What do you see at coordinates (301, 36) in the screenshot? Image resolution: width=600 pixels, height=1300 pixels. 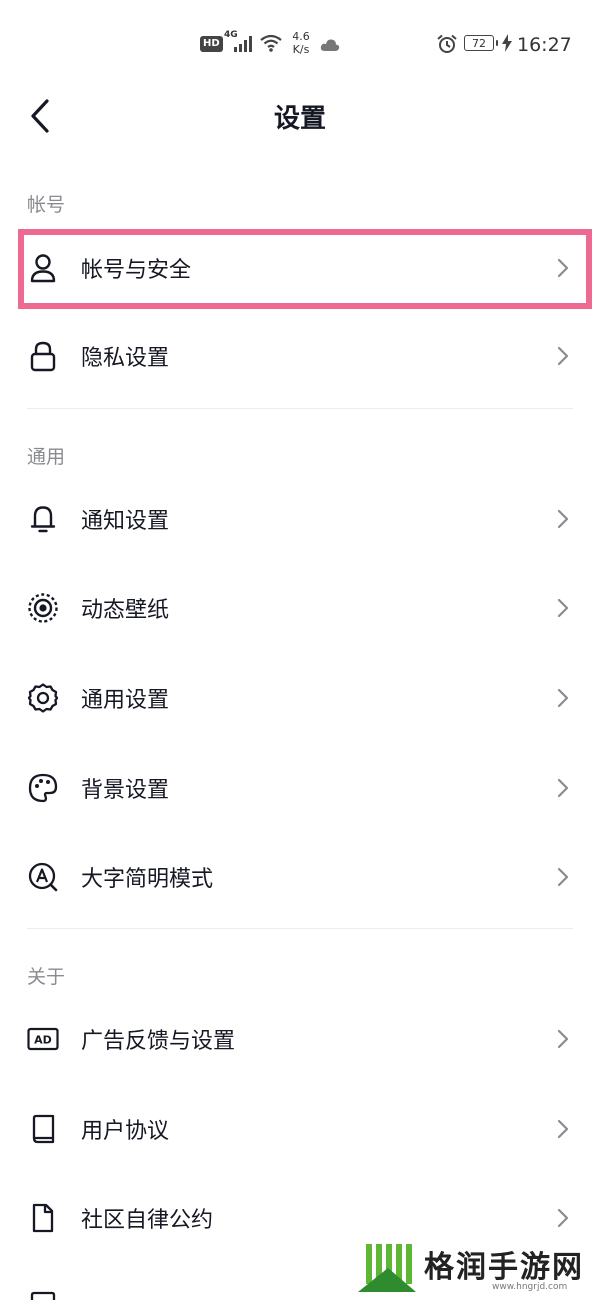 I see `speed-value: 4.6` at bounding box center [301, 36].